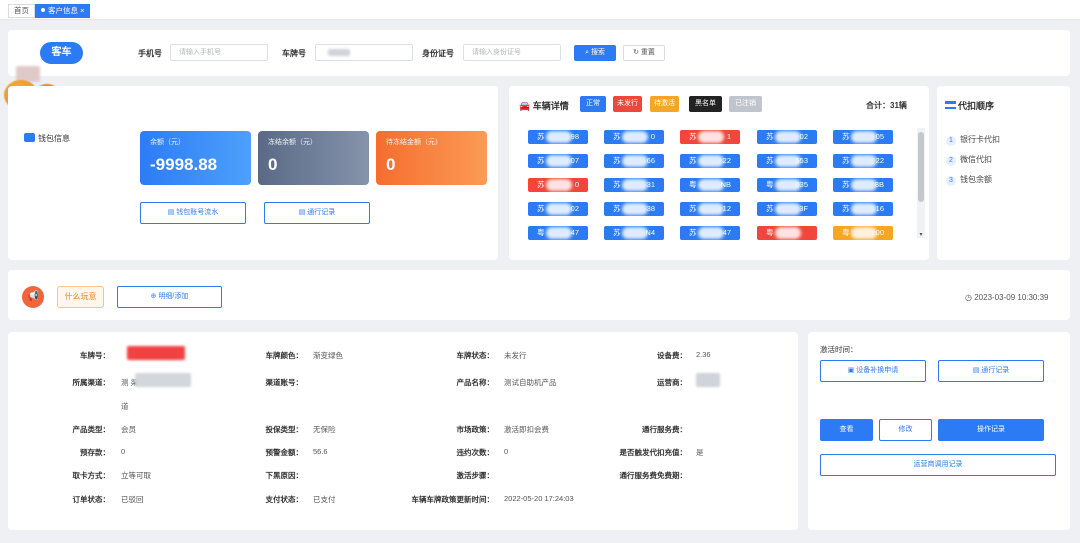 This screenshot has height=543, width=1080. I want to click on wallet-pass-record-button: ▤ 通行记录, so click(317, 213).